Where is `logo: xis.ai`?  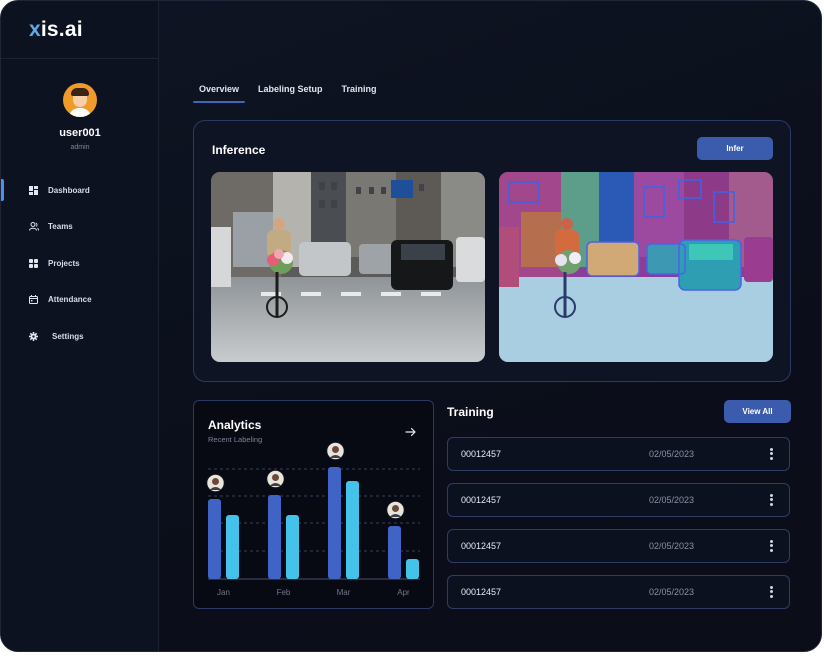 logo: xis.ai is located at coordinates (56, 30).